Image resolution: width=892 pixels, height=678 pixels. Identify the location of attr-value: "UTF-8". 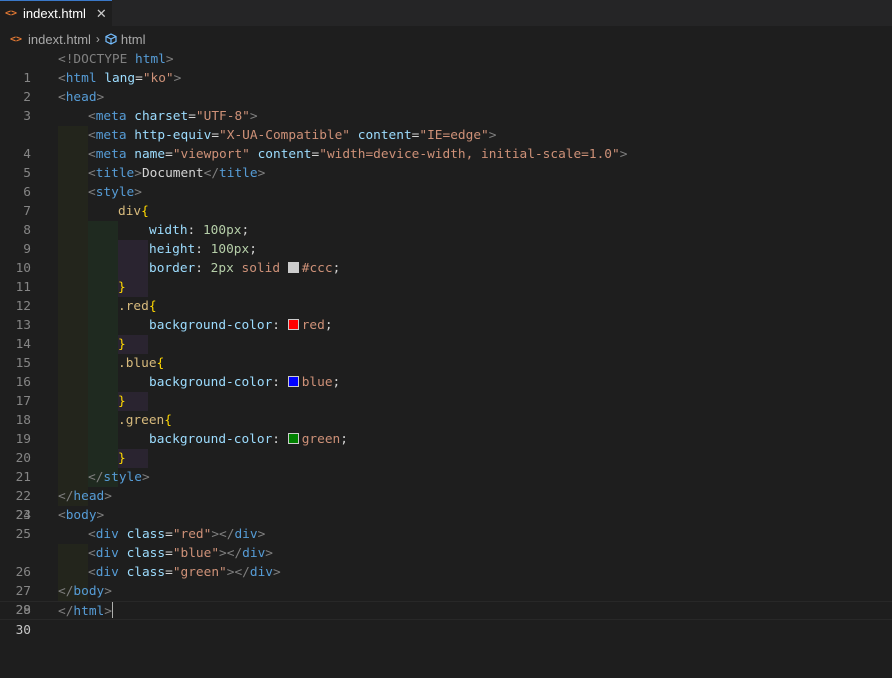
(222, 116).